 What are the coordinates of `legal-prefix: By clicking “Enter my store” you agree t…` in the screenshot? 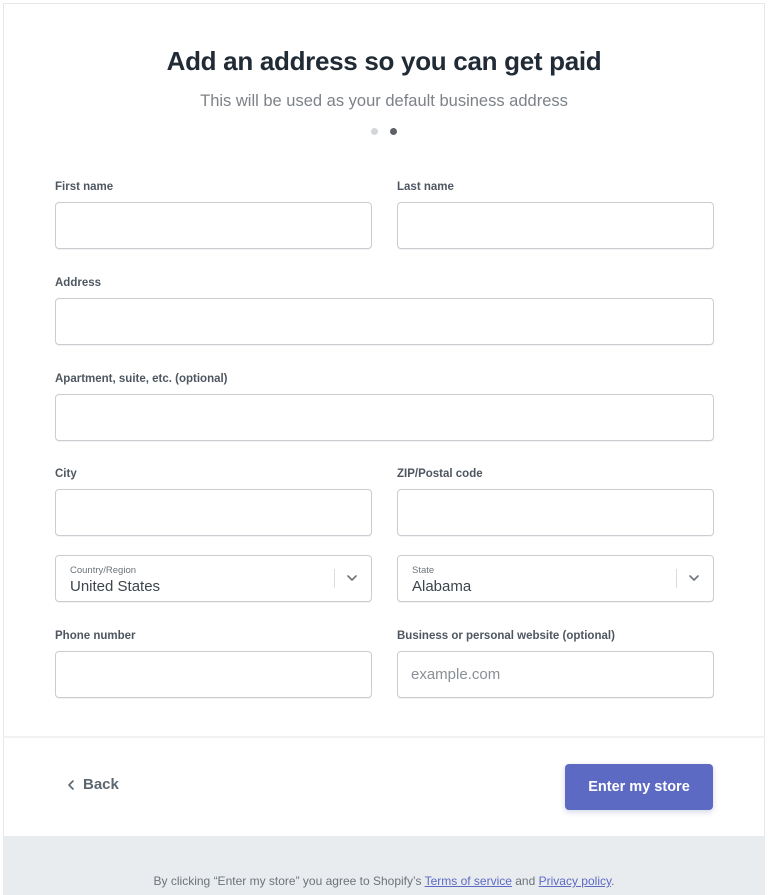 It's located at (289, 881).